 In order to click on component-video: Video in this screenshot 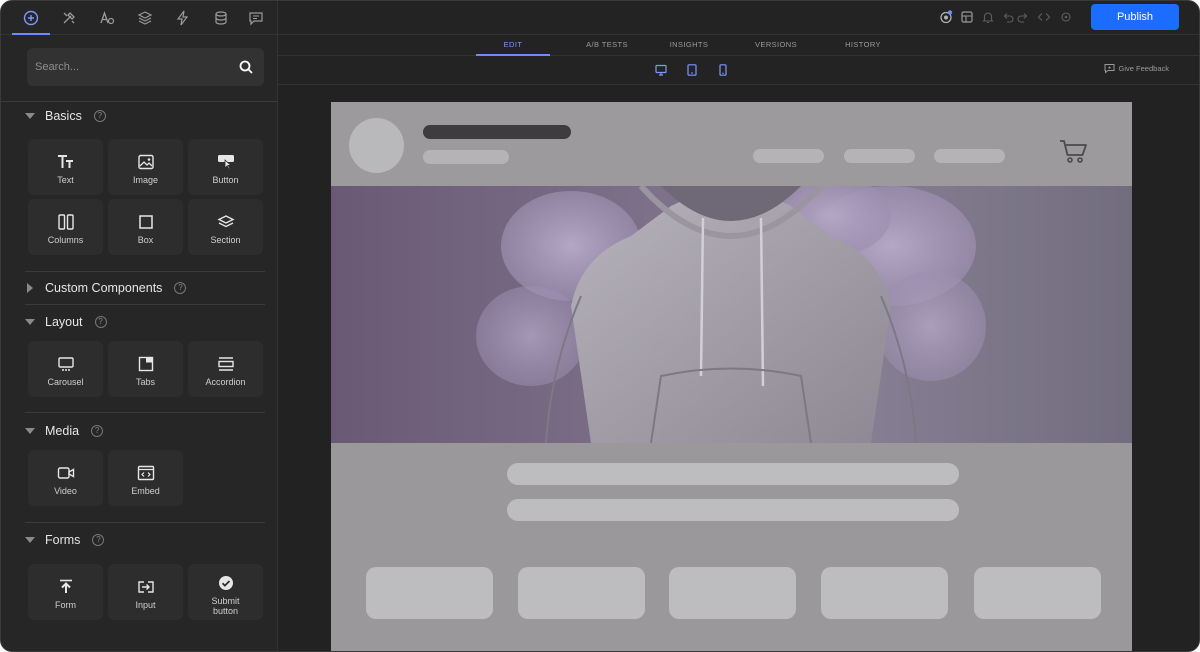, I will do `click(65, 478)`.